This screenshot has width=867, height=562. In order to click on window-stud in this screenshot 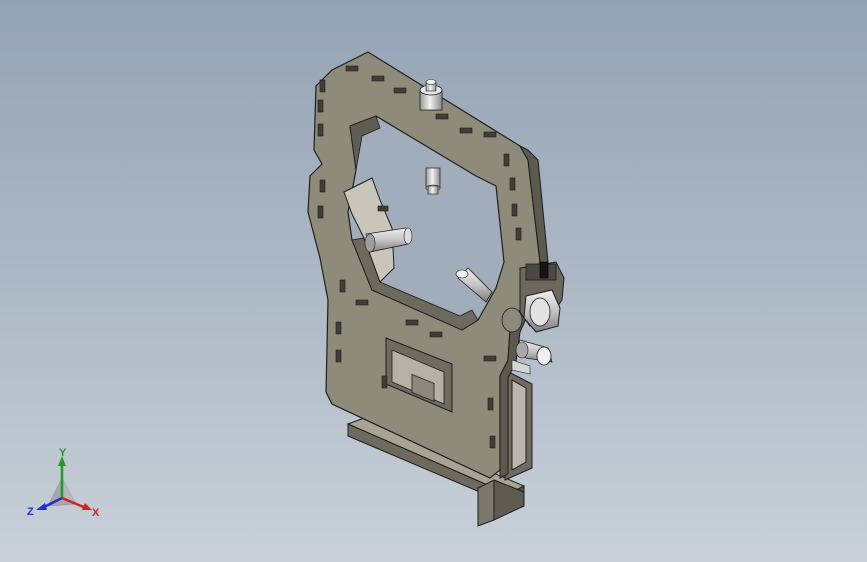, I will do `click(433, 181)`.